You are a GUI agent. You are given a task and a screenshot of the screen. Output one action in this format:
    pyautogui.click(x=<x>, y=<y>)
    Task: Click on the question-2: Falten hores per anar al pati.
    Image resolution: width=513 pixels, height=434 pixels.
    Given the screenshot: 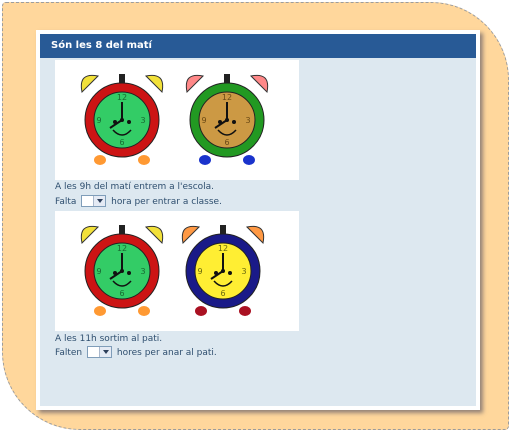 What is the action you would take?
    pyautogui.click(x=136, y=352)
    